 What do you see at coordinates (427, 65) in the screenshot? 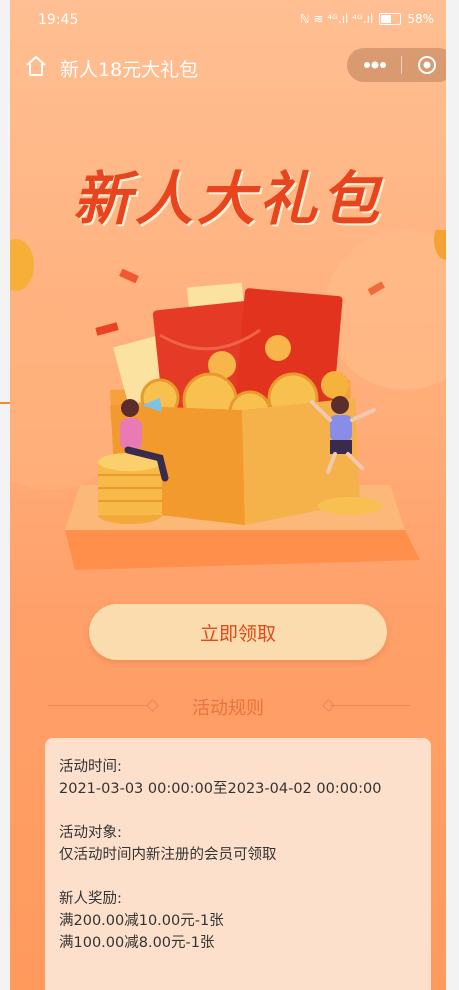
I see `close-mini-program-icon` at bounding box center [427, 65].